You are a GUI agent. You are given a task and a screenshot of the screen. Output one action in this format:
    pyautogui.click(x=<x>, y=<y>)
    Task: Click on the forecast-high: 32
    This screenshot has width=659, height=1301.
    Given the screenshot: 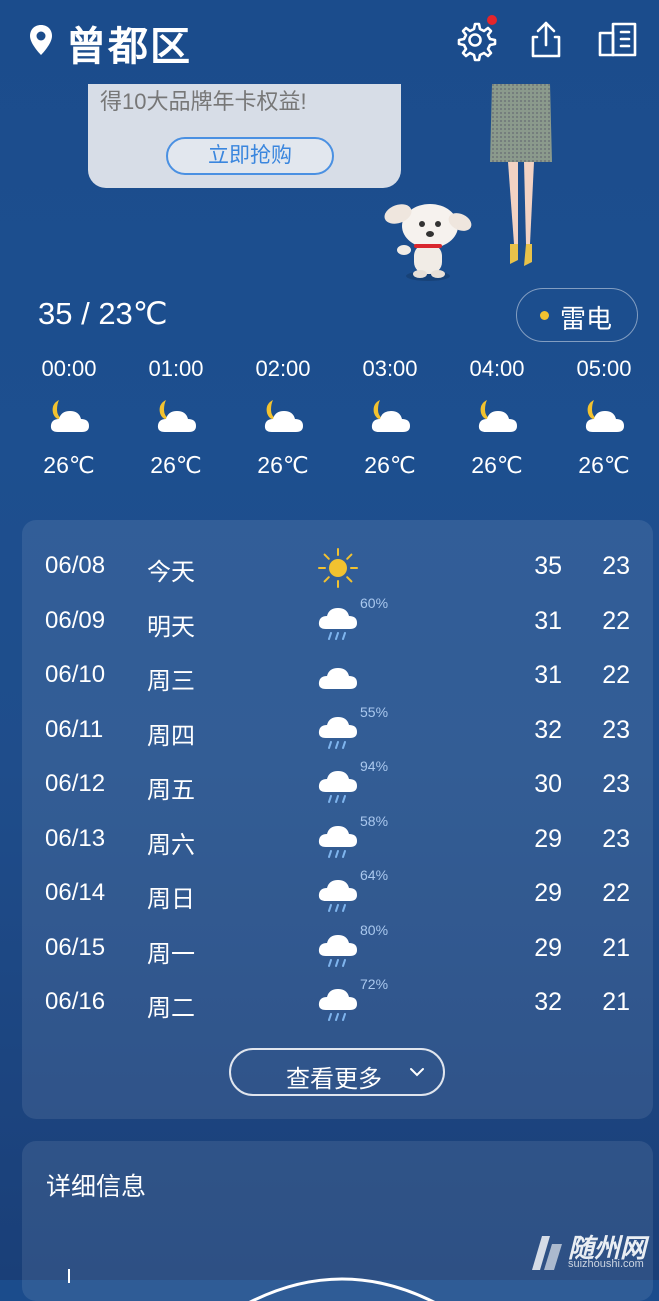 What is the action you would take?
    pyautogui.click(x=548, y=729)
    